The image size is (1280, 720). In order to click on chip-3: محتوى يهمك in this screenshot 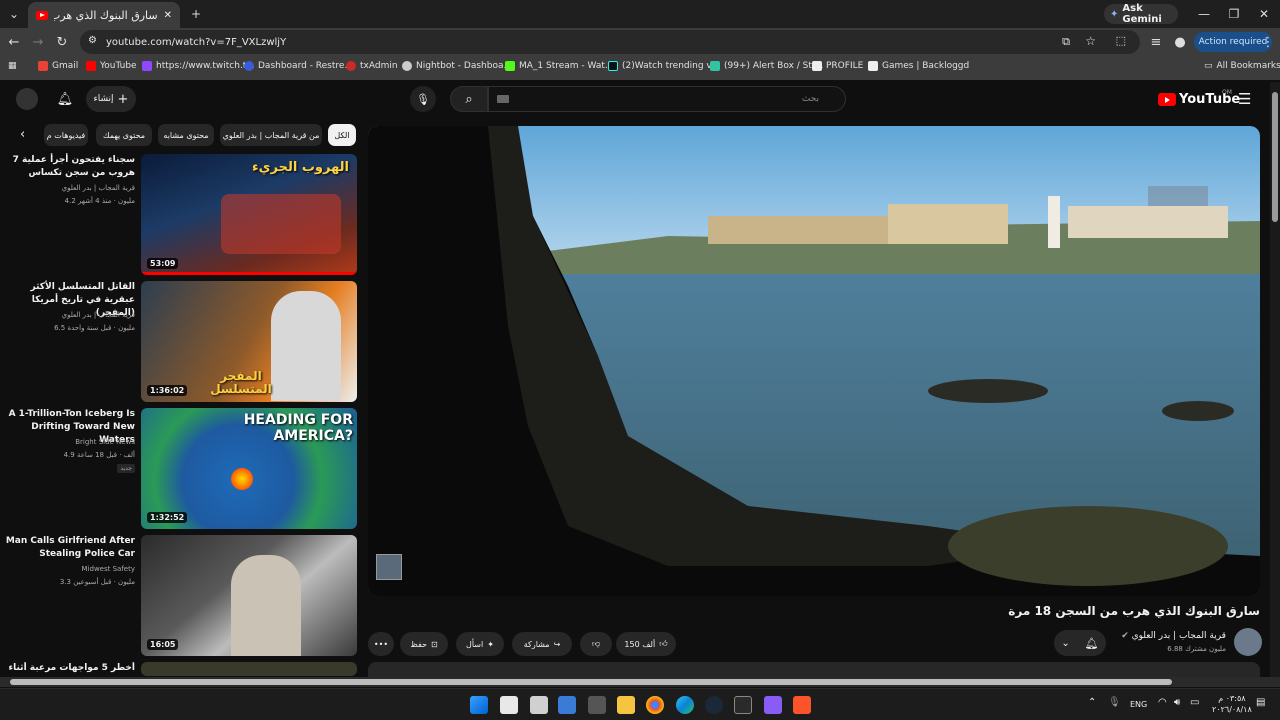, I will do `click(124, 135)`.